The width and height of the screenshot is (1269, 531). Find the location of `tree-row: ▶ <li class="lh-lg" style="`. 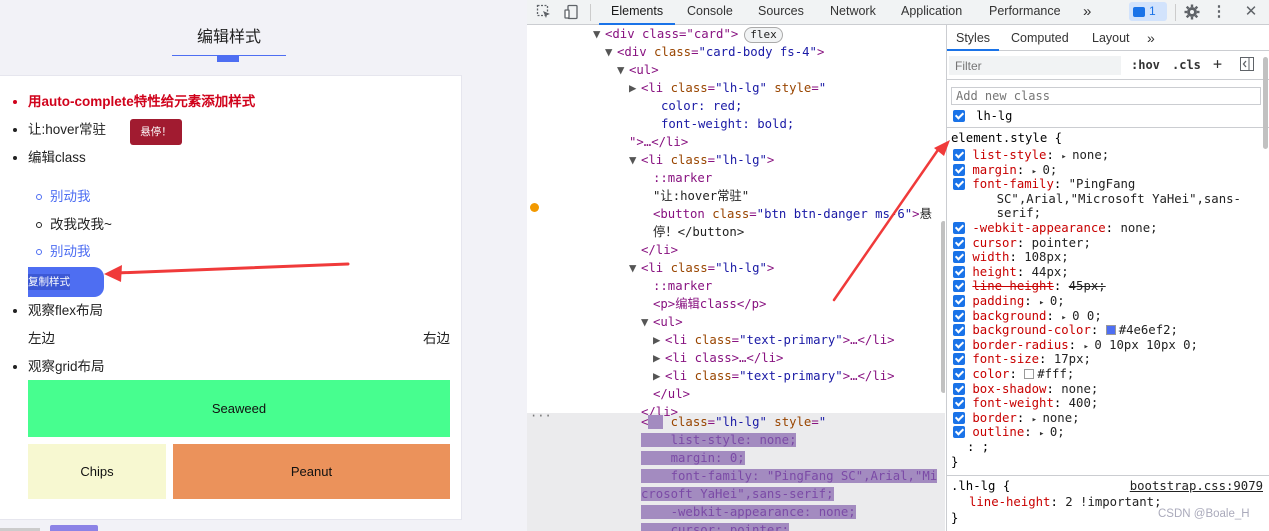

tree-row: ▶ <li class="lh-lg" style=" is located at coordinates (727, 88).